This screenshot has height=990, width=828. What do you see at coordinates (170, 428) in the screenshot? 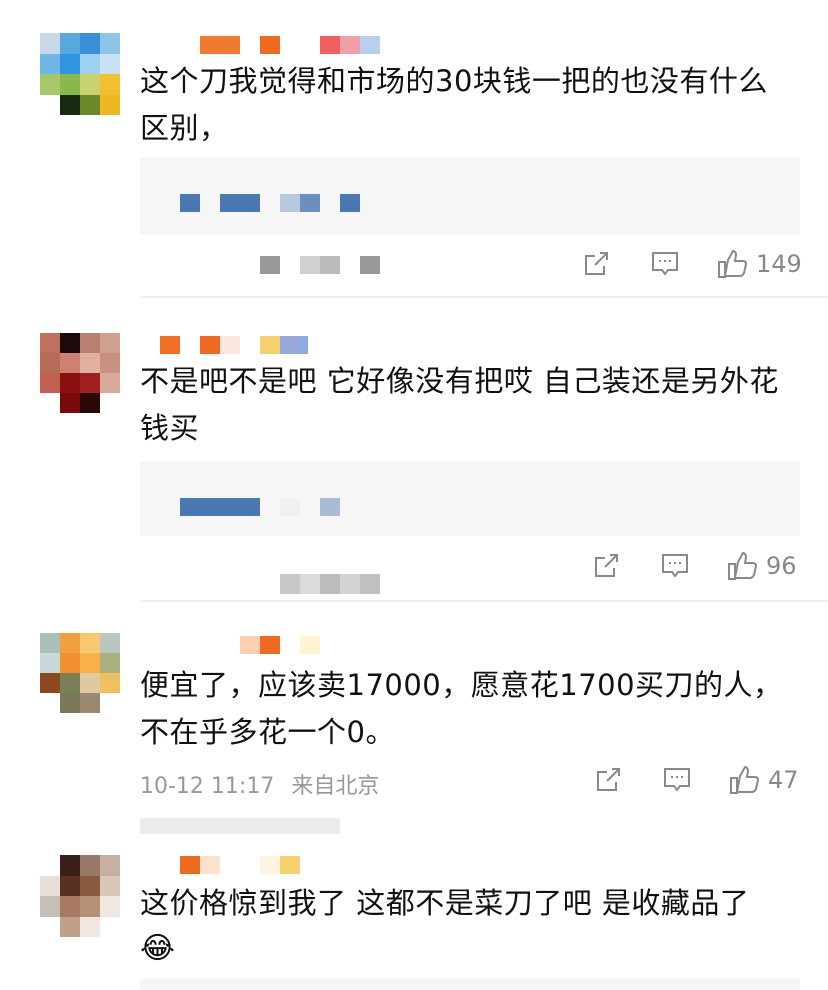
I see `comment-text-line: 钱买` at bounding box center [170, 428].